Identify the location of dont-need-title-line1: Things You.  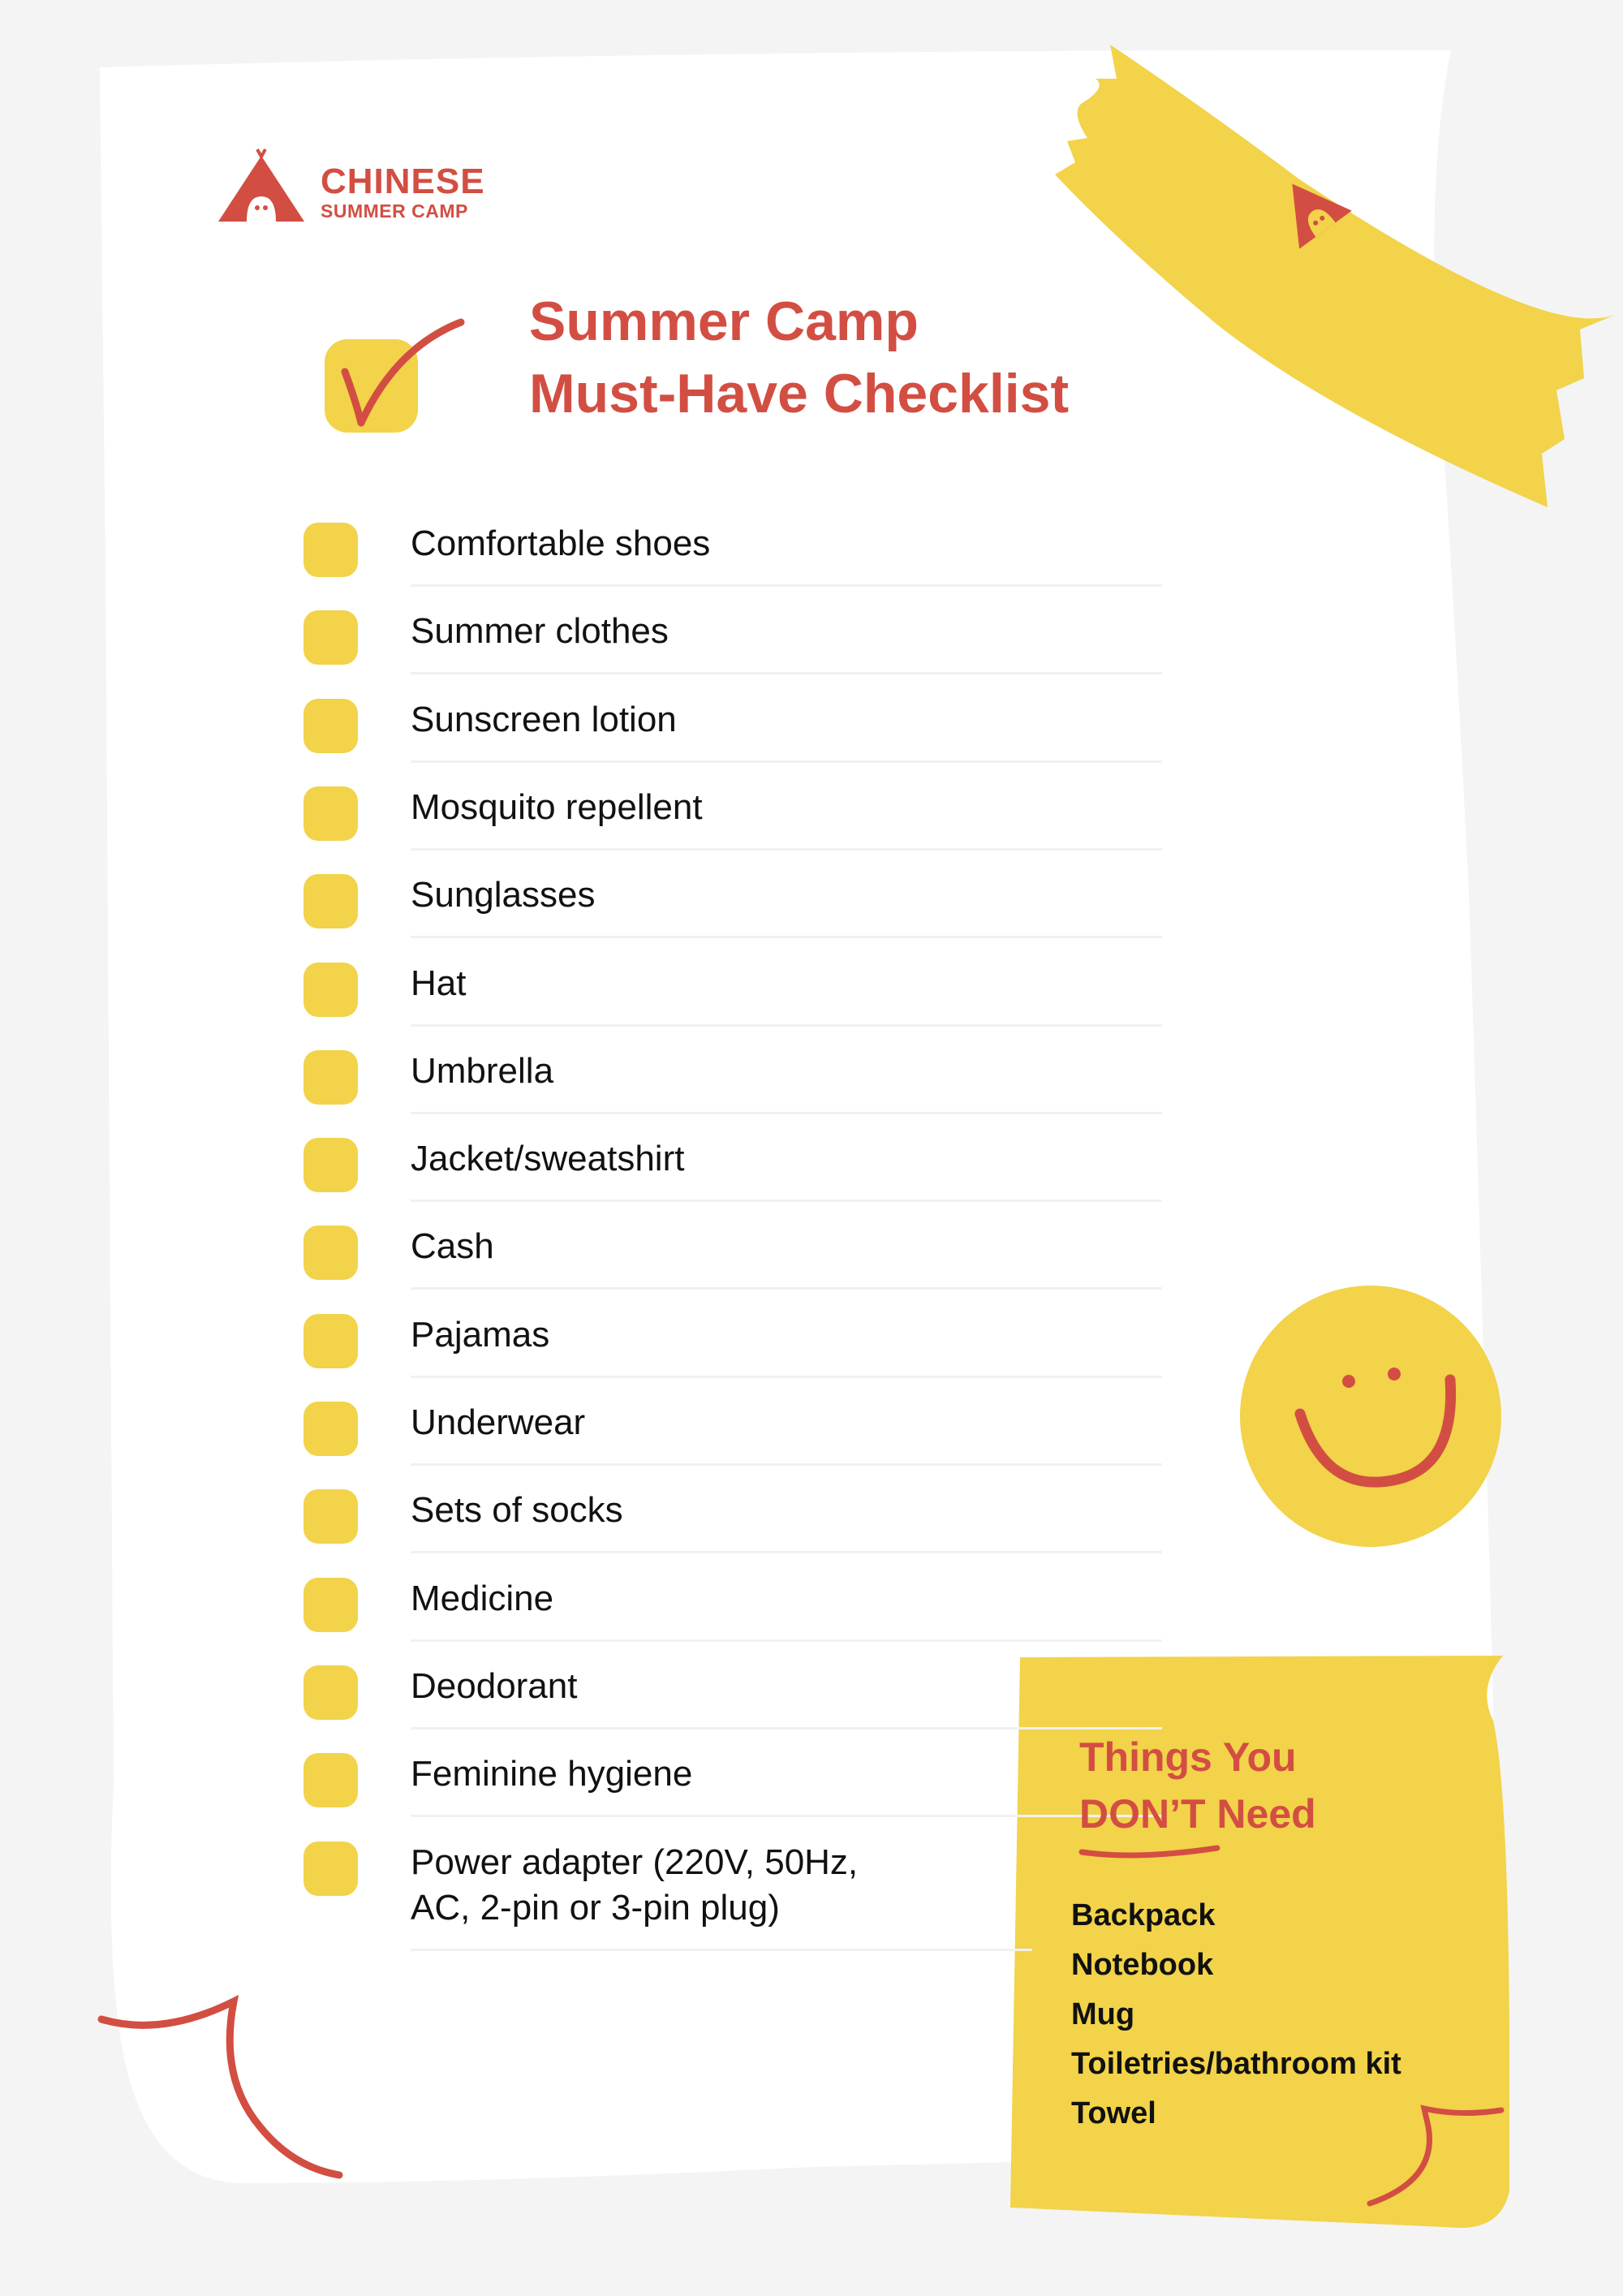
(1188, 1757).